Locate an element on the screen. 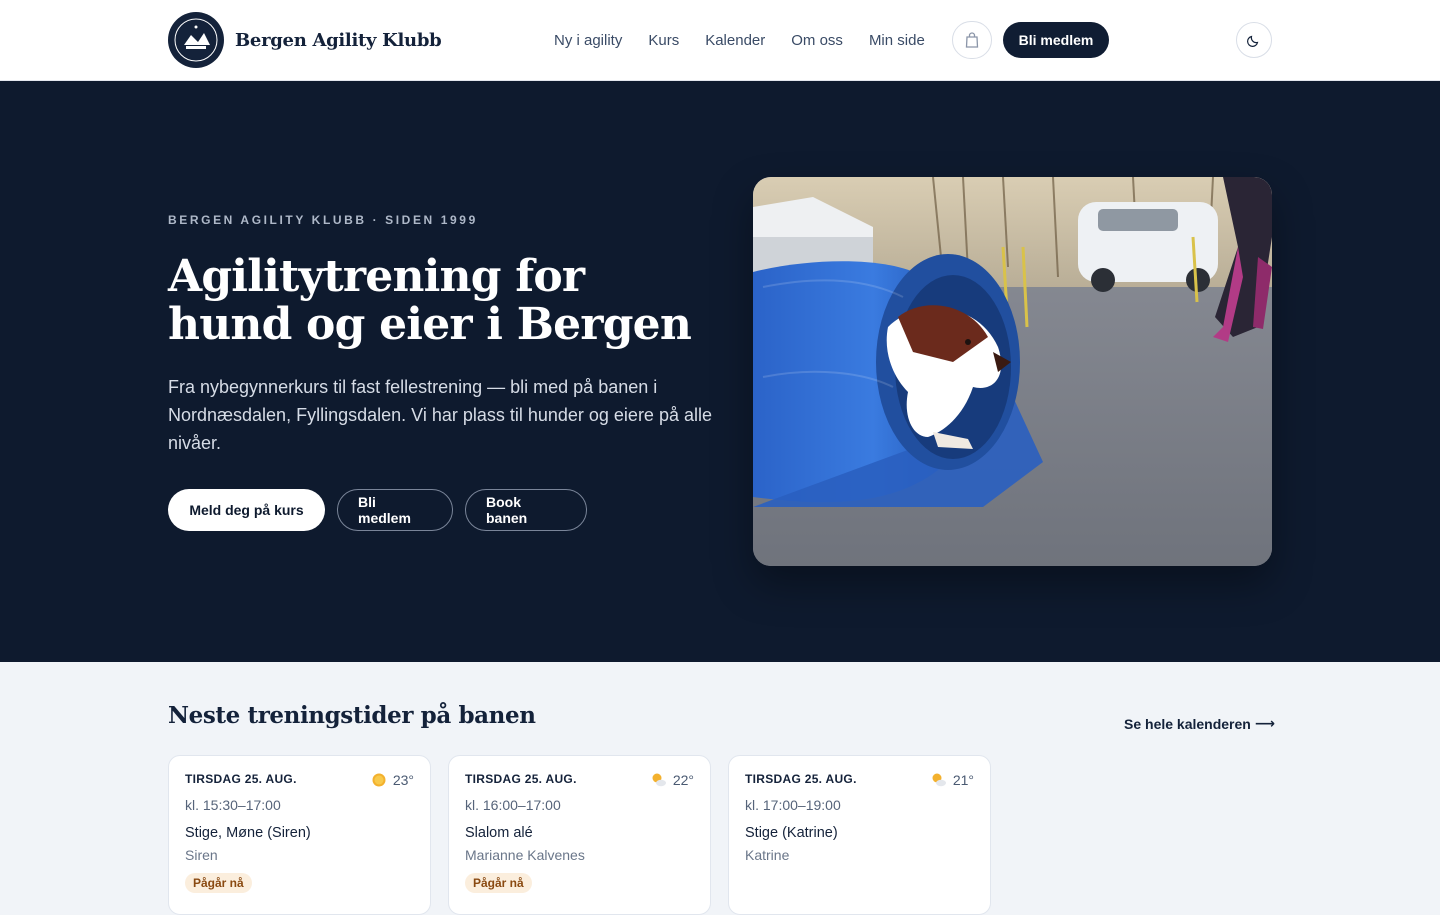 Image resolution: width=1440 pixels, height=915 pixels. brand-name: Bergen Agility Klubb is located at coordinates (338, 40).